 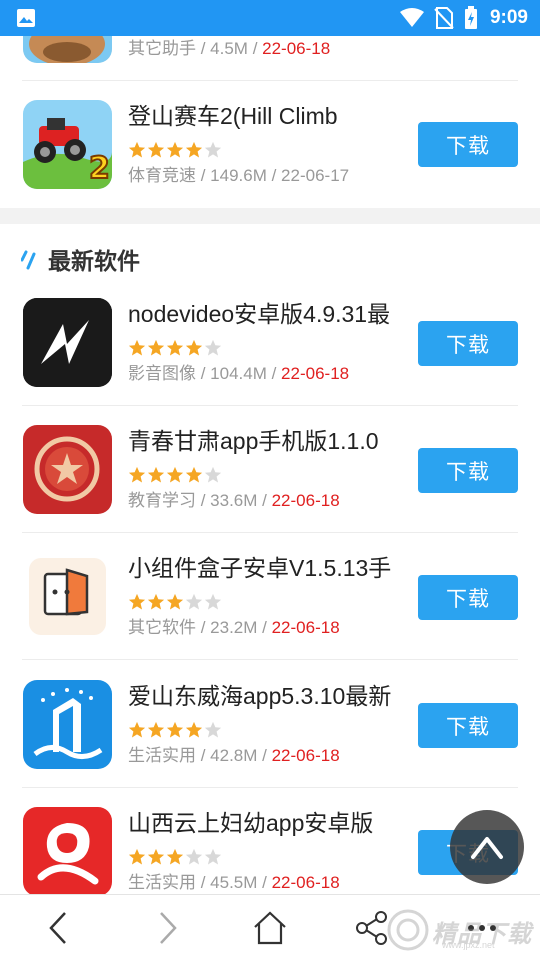 I want to click on section-accent-icon, so click(x=28, y=260).